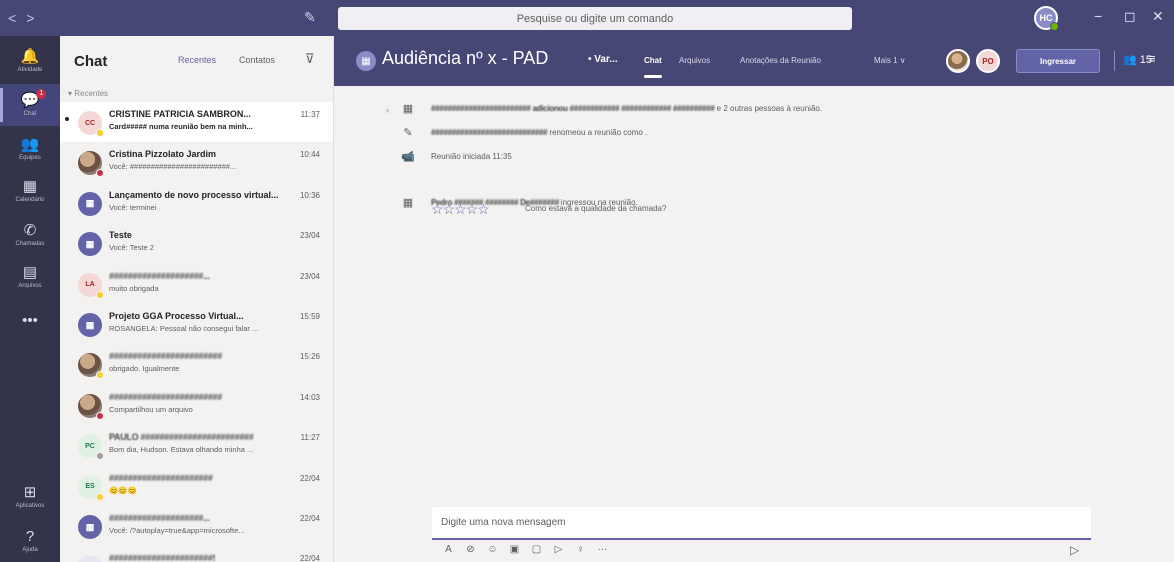 The height and width of the screenshot is (562, 1174). Describe the element at coordinates (30, 277) in the screenshot. I see `rail-item-arquivos: ▤ Arquivos` at that location.